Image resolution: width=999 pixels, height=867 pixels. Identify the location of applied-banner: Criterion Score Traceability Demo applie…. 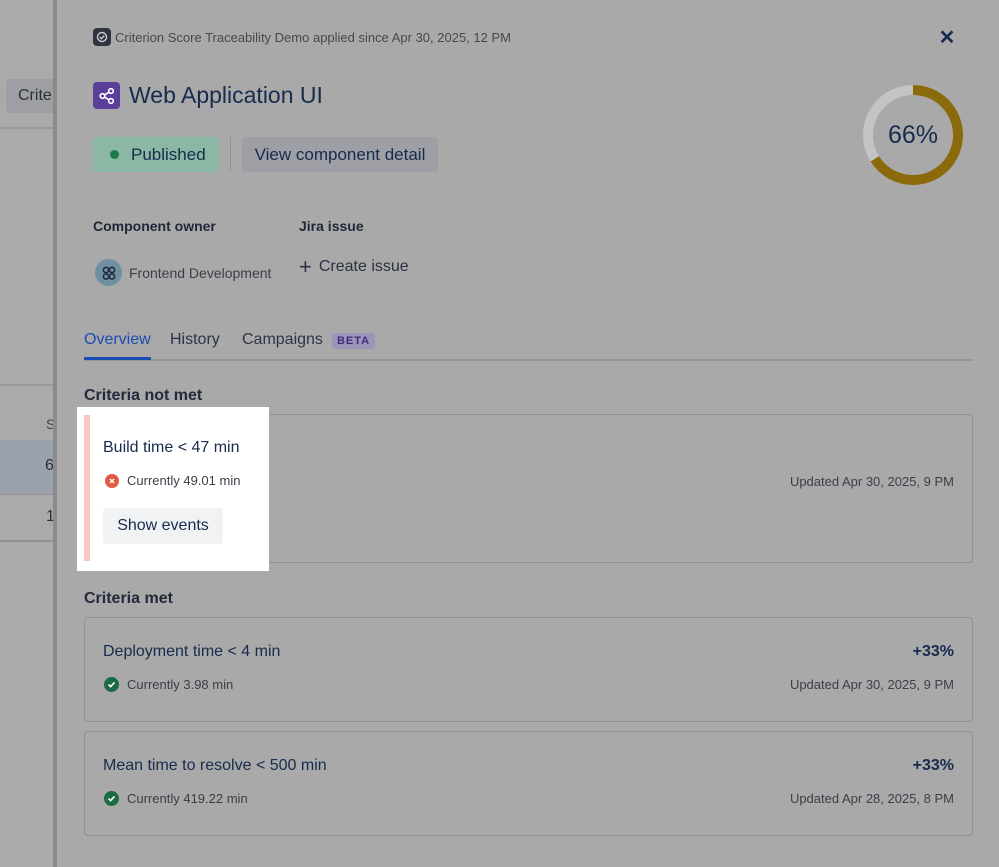
(302, 37).